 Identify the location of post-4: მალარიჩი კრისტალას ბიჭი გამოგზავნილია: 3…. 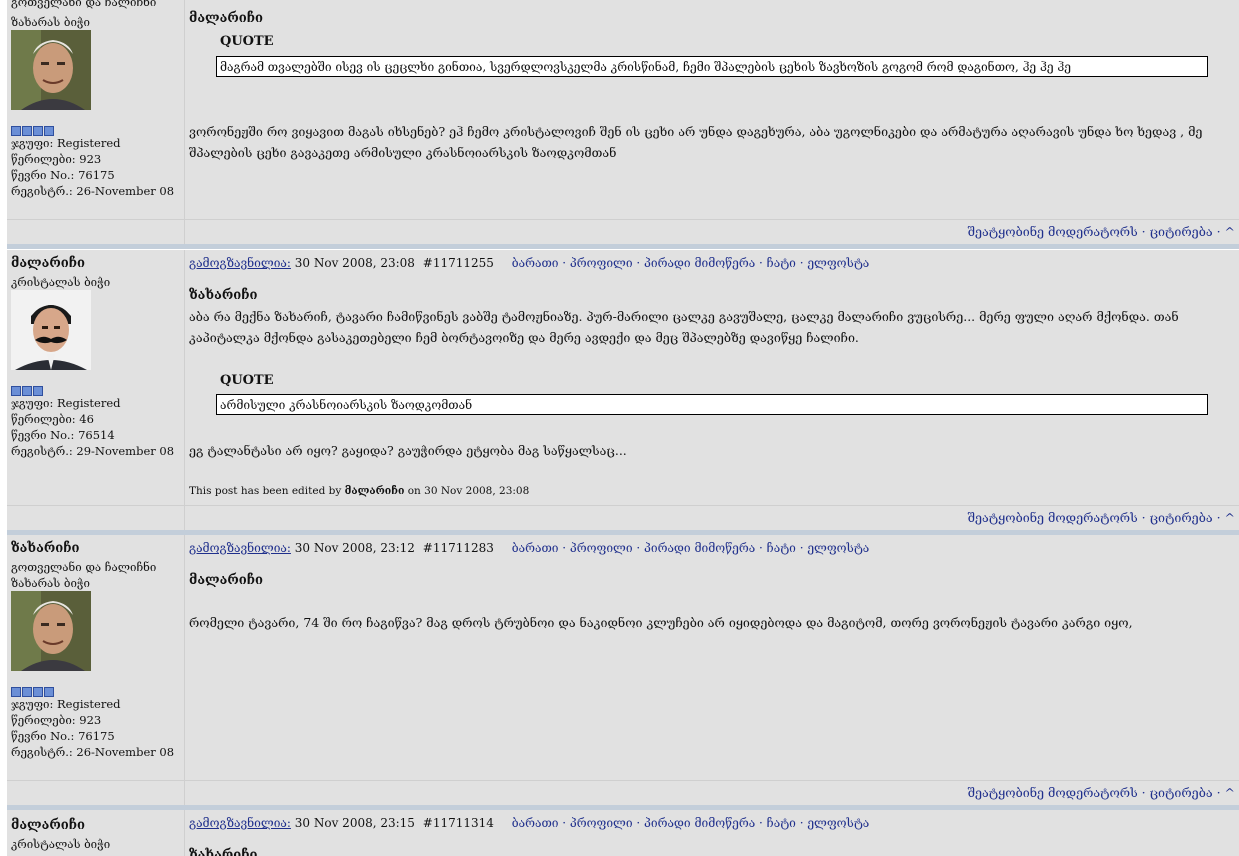
(623, 833).